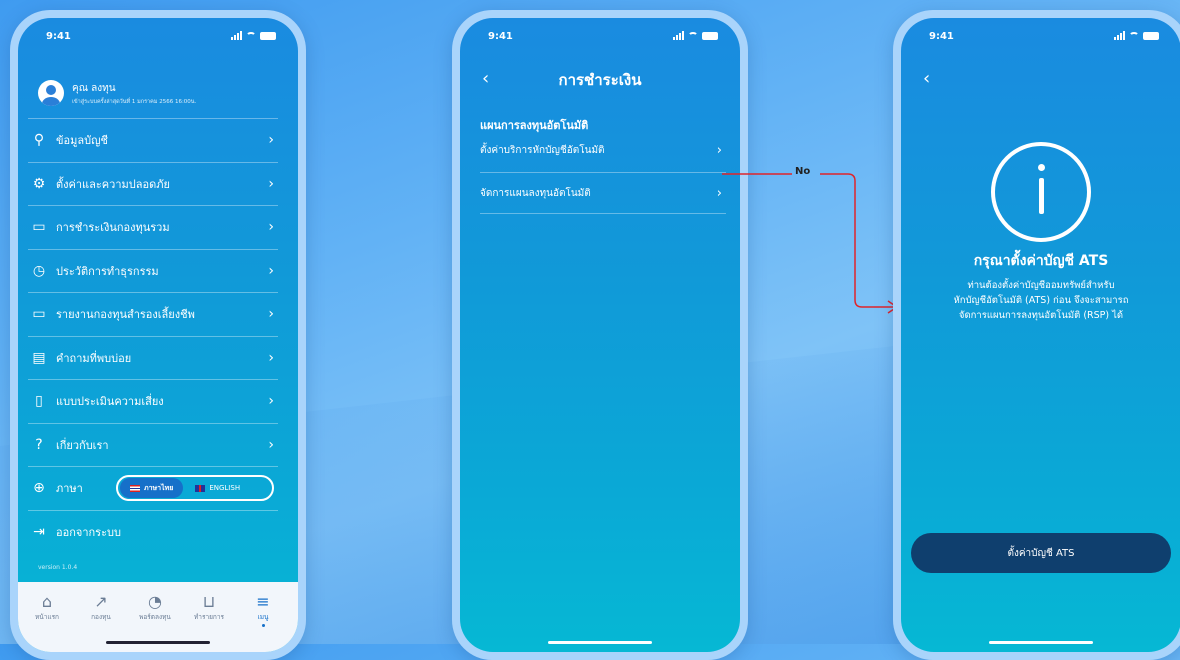  Describe the element at coordinates (1041, 192) in the screenshot. I see `info-icon` at that location.